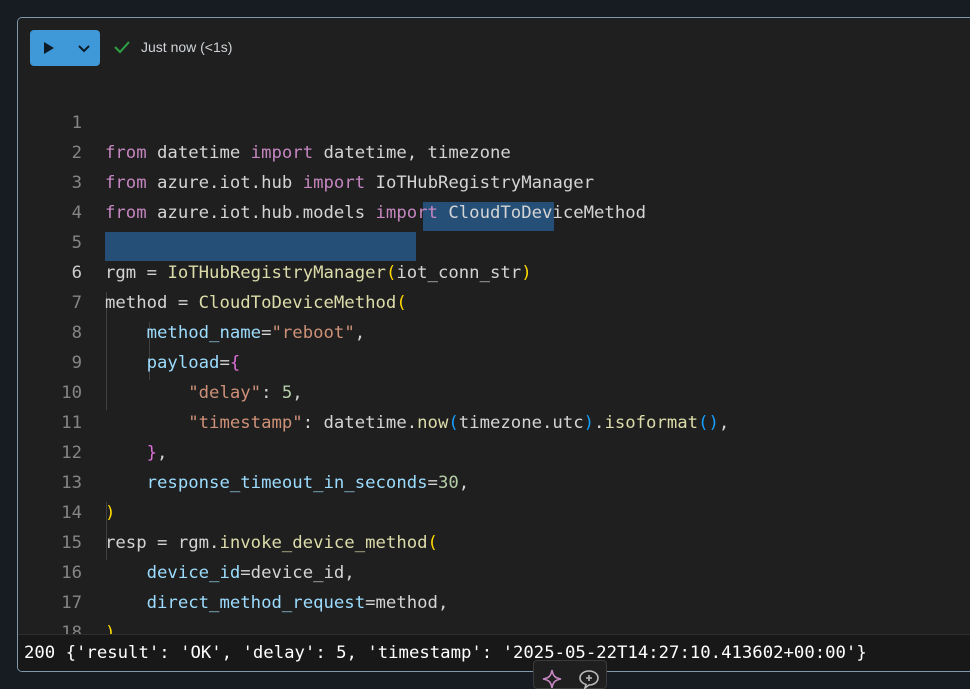  I want to click on execution-status: Just now (<1s), so click(172, 47).